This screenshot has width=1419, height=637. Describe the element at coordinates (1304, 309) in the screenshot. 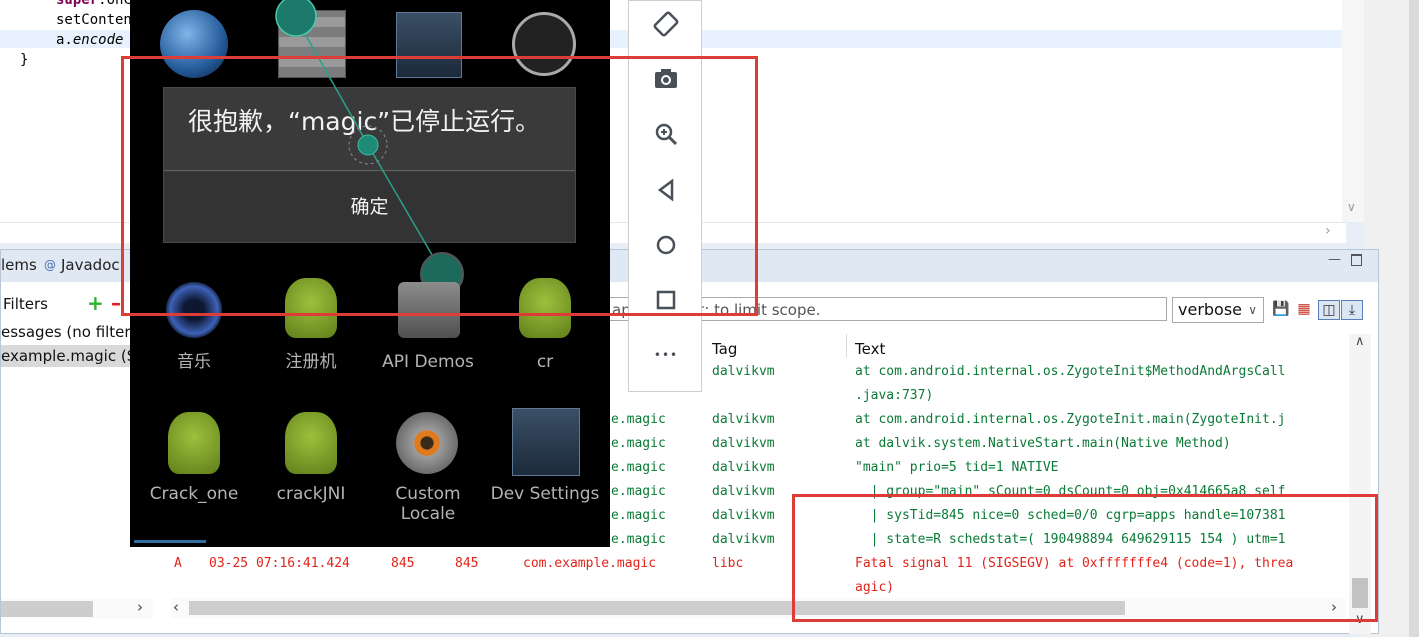

I see `clear-log-icon: ▦` at that location.